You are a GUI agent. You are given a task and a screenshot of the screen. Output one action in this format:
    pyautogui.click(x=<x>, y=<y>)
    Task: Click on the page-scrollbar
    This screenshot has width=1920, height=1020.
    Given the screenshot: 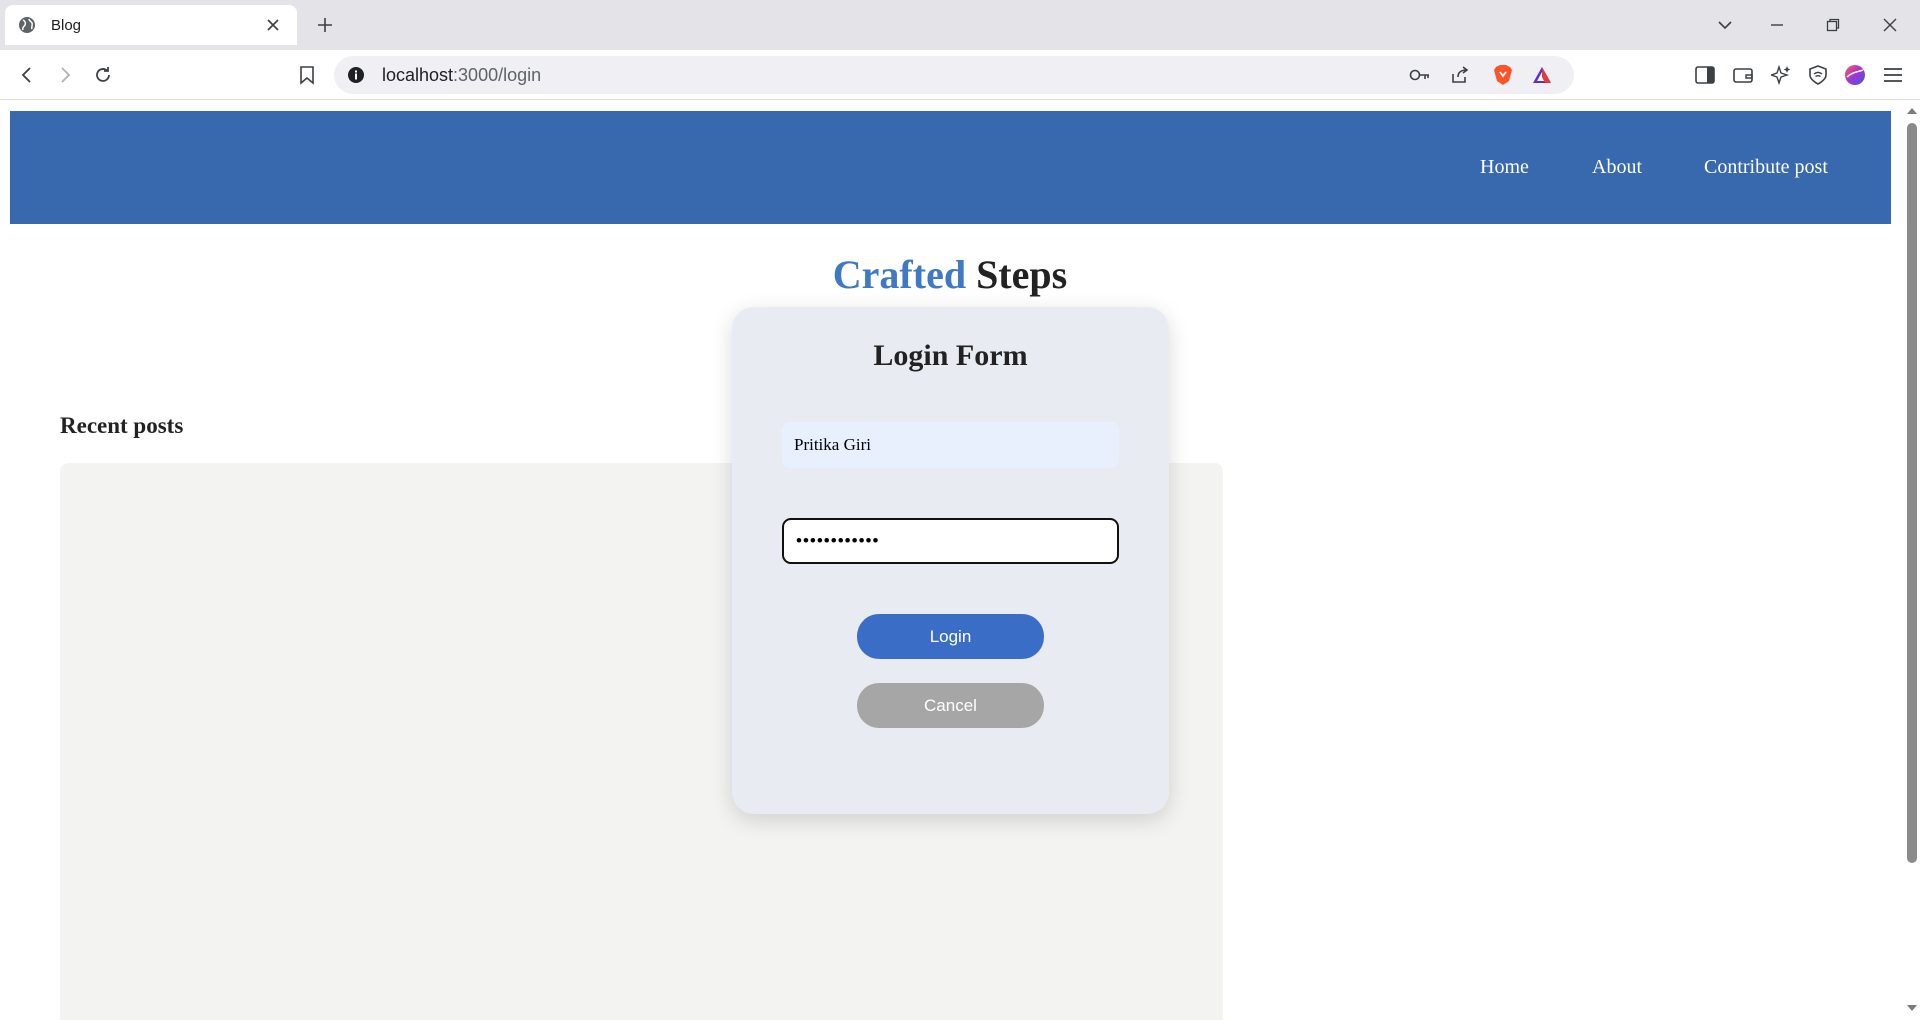 What is the action you would take?
    pyautogui.click(x=1911, y=560)
    